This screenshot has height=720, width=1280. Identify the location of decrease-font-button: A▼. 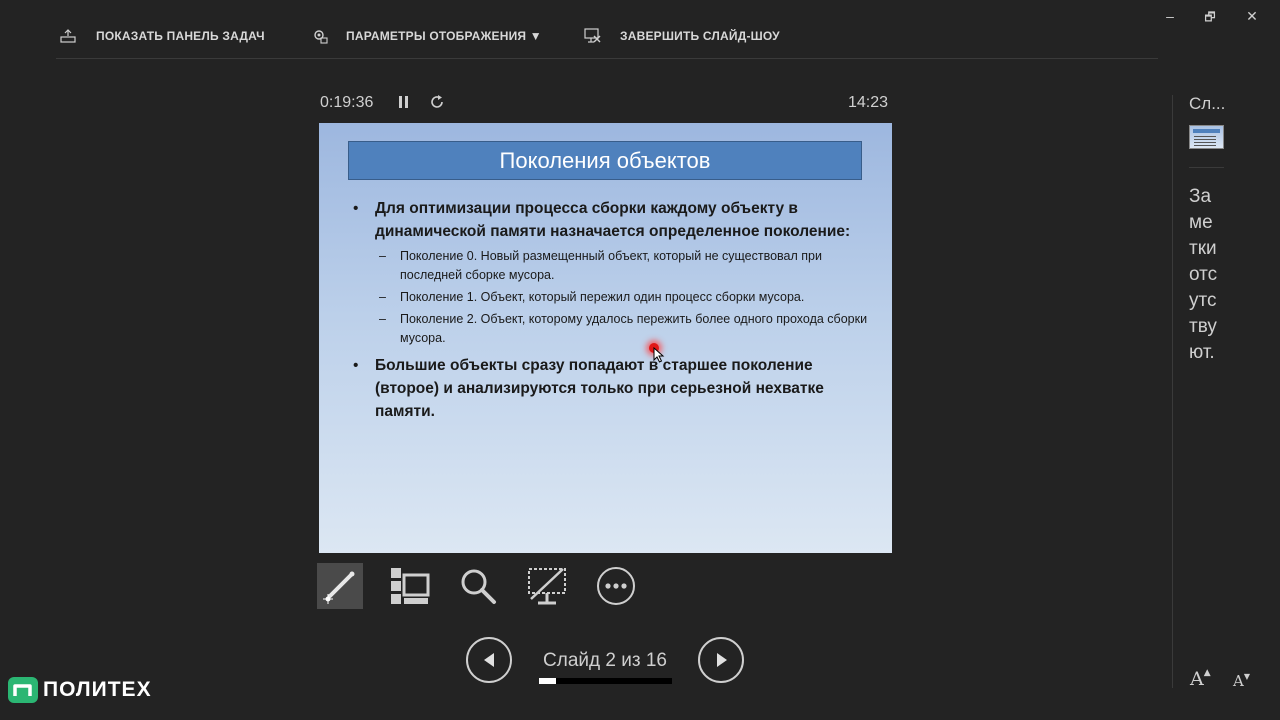
(1241, 681).